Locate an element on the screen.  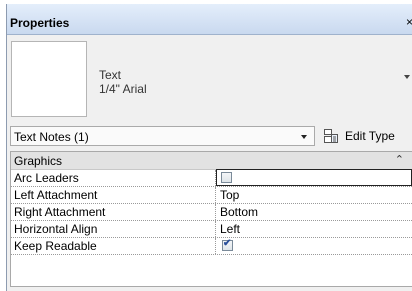
checkmark-icon: ✔ is located at coordinates (227, 243).